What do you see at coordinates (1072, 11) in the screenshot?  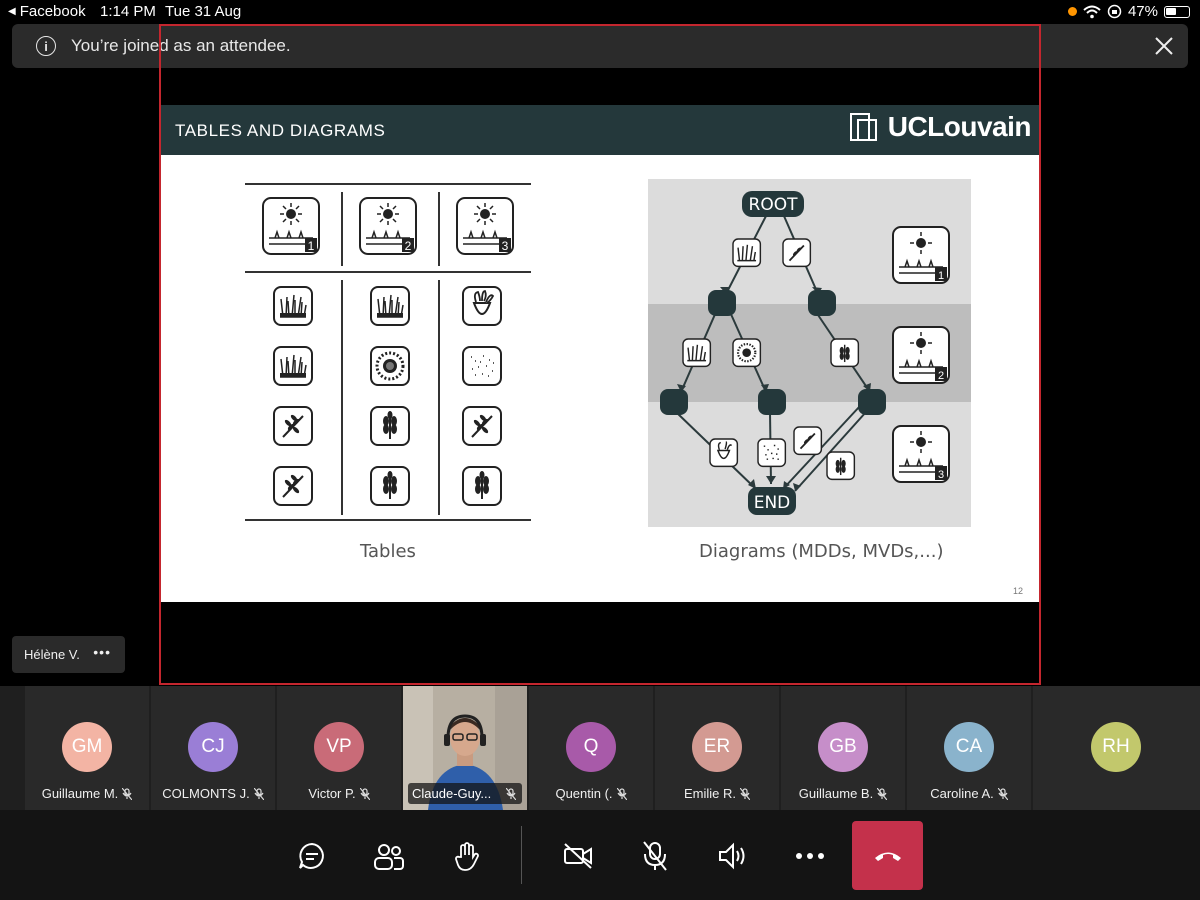 I see `mic-in-use-dot-icon` at bounding box center [1072, 11].